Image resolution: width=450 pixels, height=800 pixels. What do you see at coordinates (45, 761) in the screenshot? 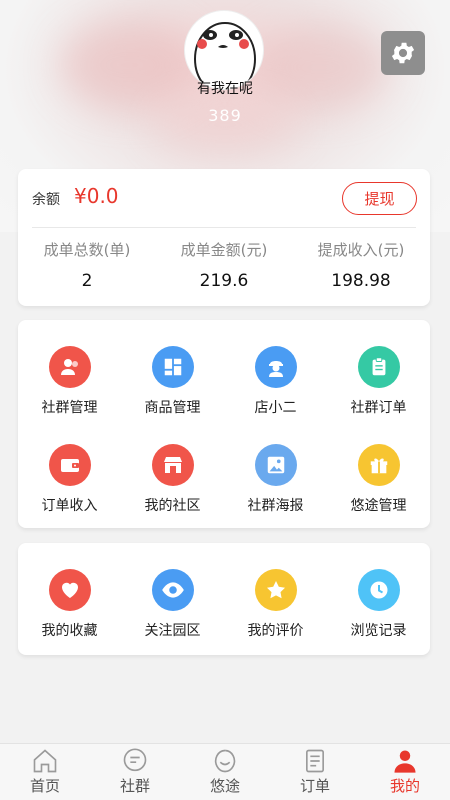
I see `home-icon` at bounding box center [45, 761].